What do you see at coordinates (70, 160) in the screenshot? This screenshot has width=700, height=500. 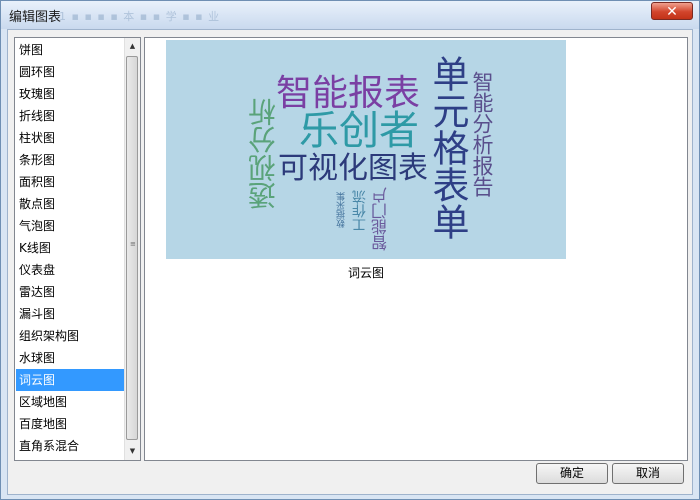 I see `chart-type-item: 条形图` at bounding box center [70, 160].